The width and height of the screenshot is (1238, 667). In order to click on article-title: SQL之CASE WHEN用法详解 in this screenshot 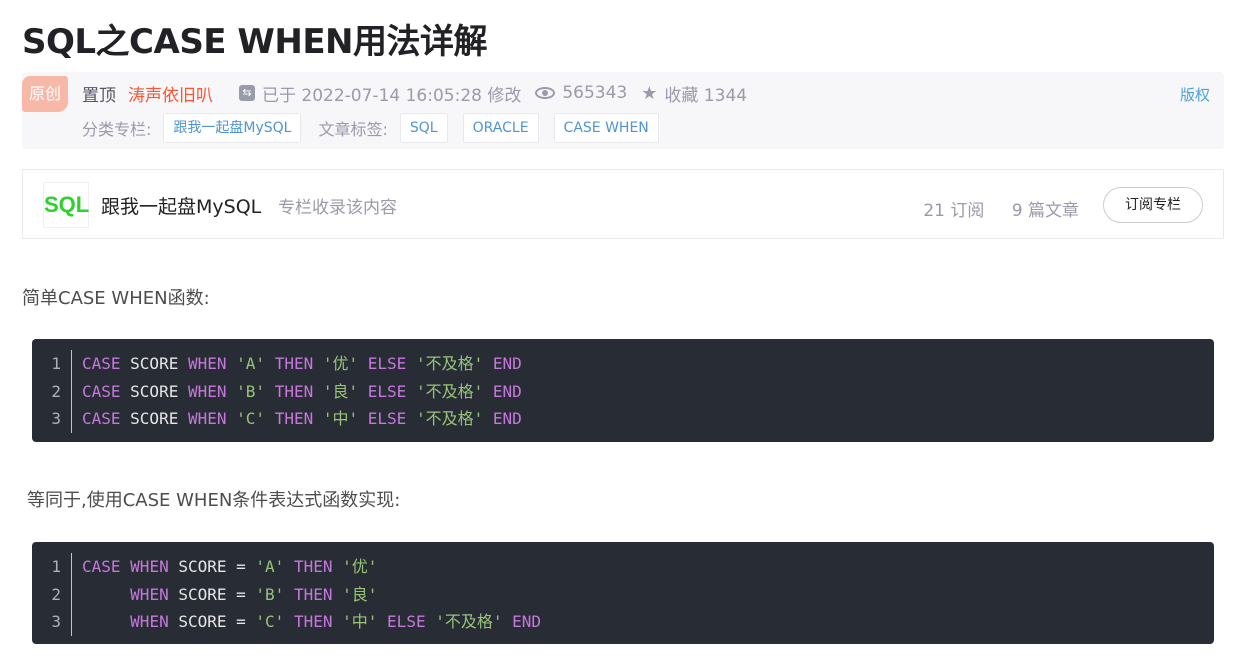, I will do `click(255, 42)`.